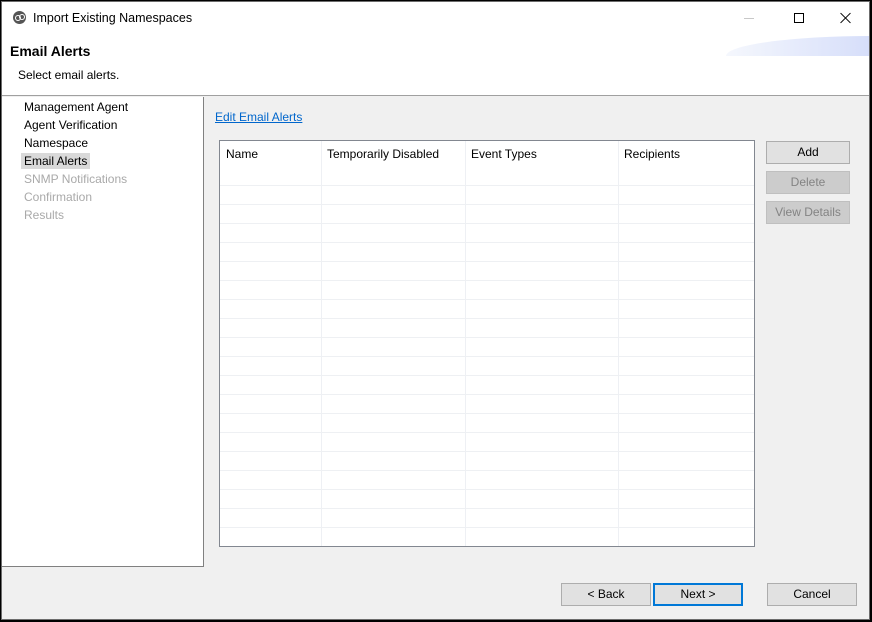 The image size is (872, 622). What do you see at coordinates (435, 18) in the screenshot?
I see `title-bar: Import Existing Namespaces` at bounding box center [435, 18].